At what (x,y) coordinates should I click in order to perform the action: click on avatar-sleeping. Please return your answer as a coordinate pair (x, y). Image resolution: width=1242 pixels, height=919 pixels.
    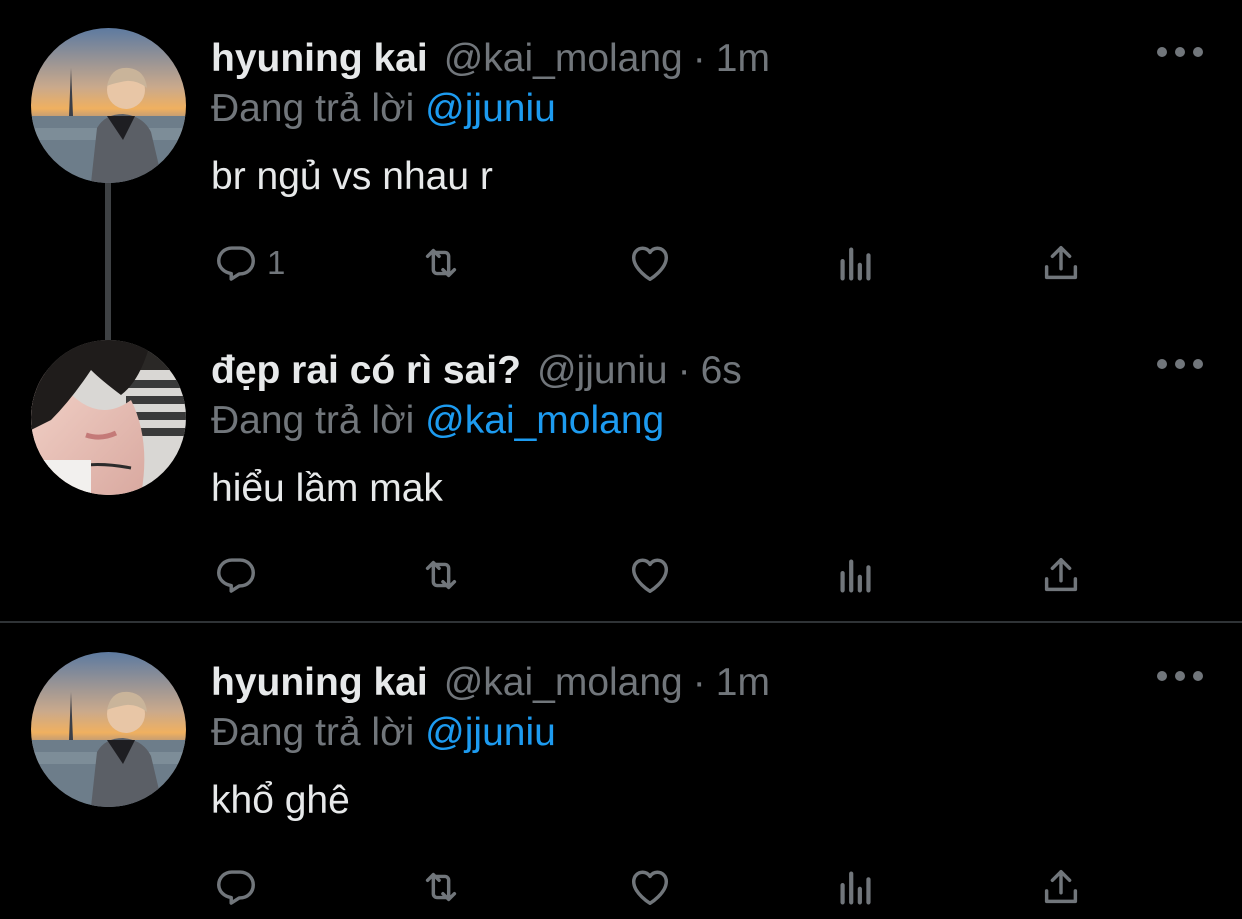
    Looking at the image, I should click on (108, 417).